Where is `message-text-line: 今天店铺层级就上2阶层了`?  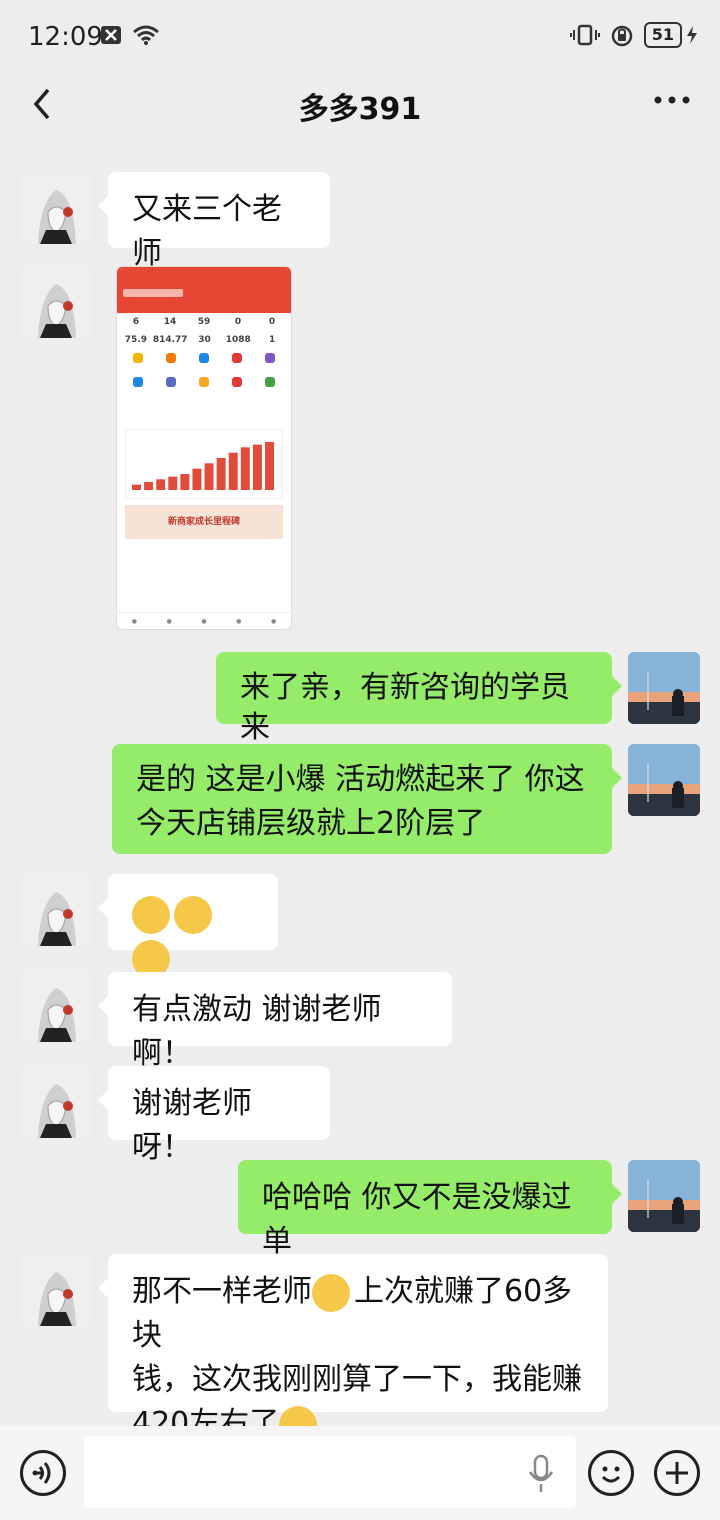
message-text-line: 今天店铺层级就上2阶层了 is located at coordinates (311, 823).